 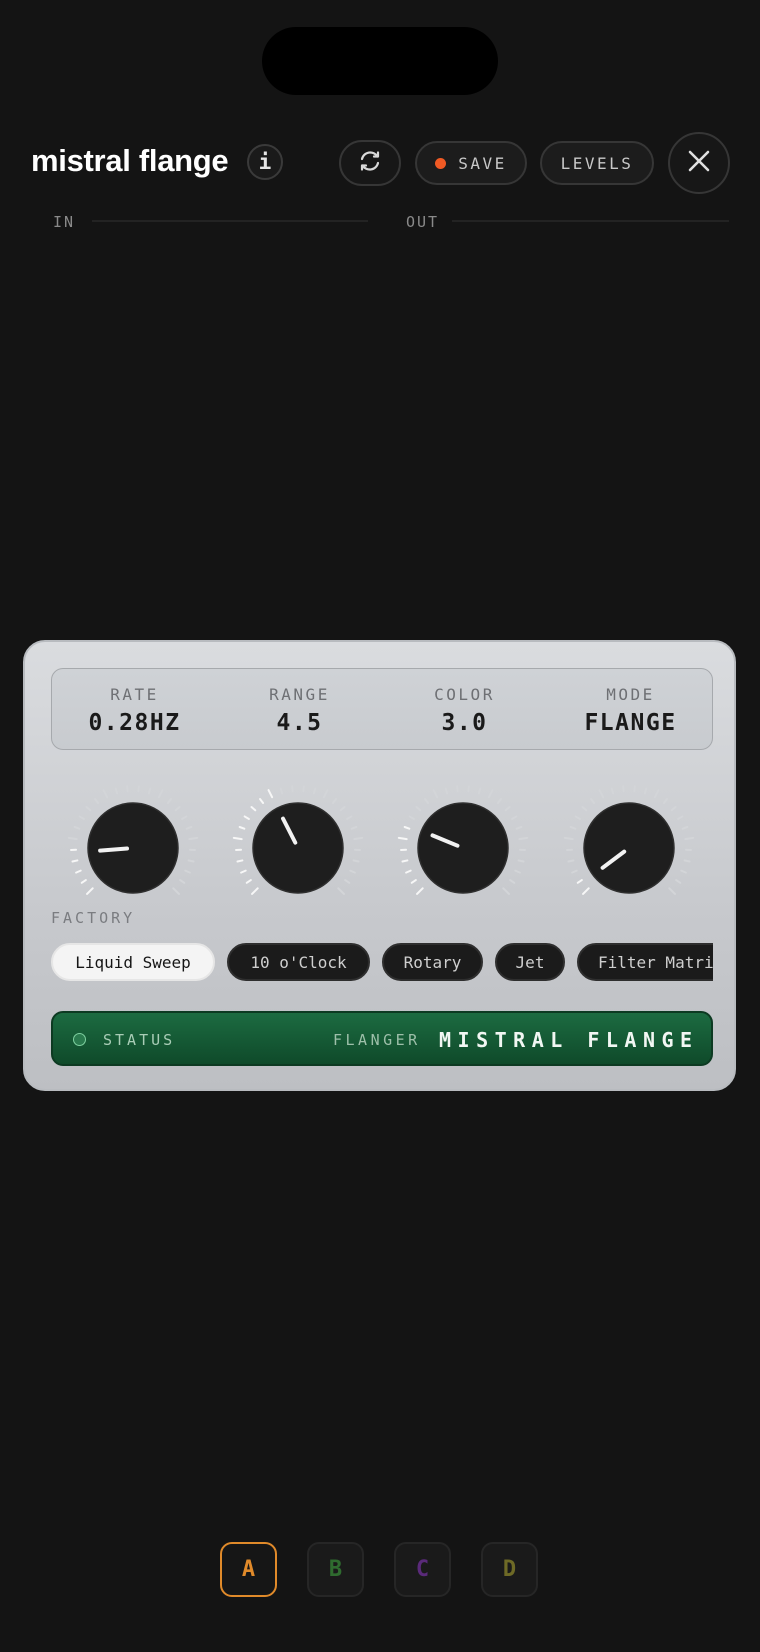 What do you see at coordinates (79, 1039) in the screenshot?
I see `status-led-icon` at bounding box center [79, 1039].